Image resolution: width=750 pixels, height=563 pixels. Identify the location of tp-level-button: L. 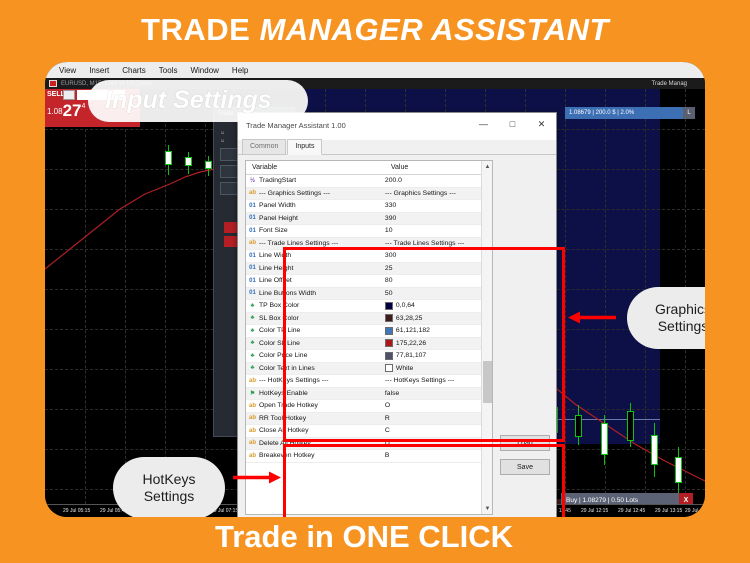
(689, 113).